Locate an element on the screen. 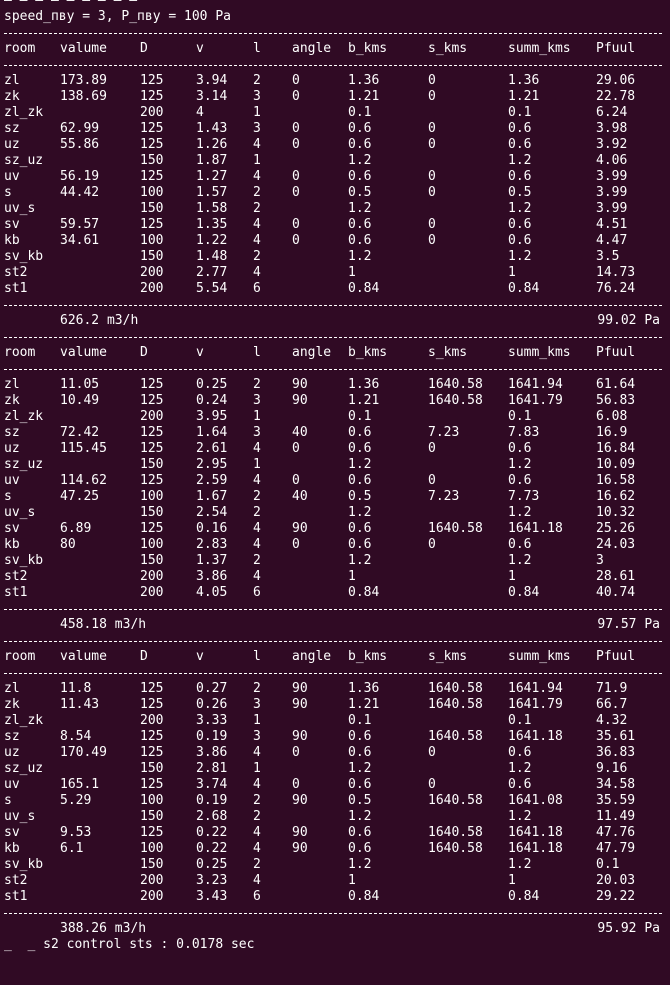 The width and height of the screenshot is (670, 985). table-row: uv_s 150 2.68 2 1.2 1.2 11.49 is located at coordinates (335, 817).